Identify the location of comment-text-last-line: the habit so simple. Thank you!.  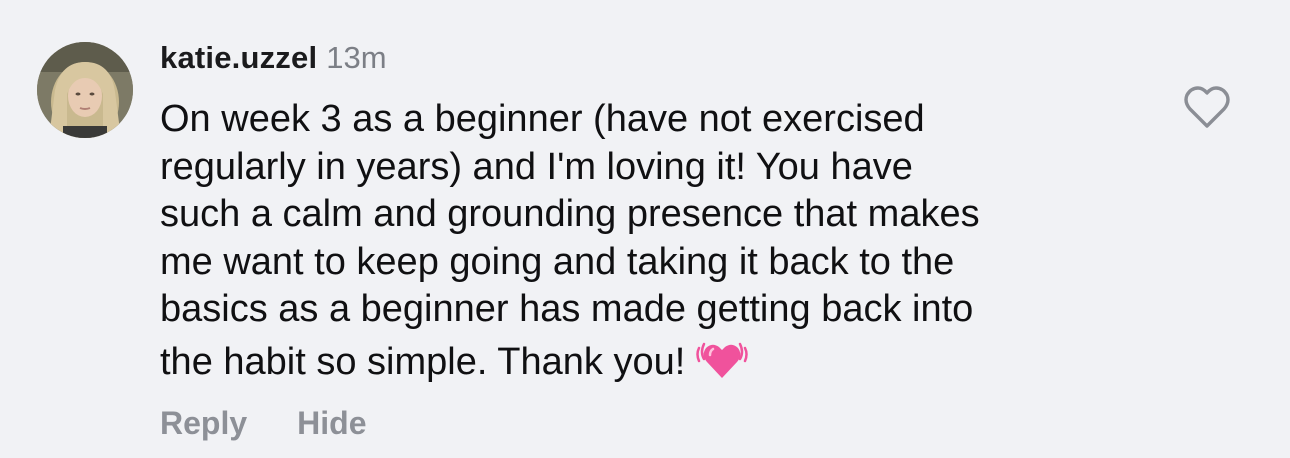
(660, 360).